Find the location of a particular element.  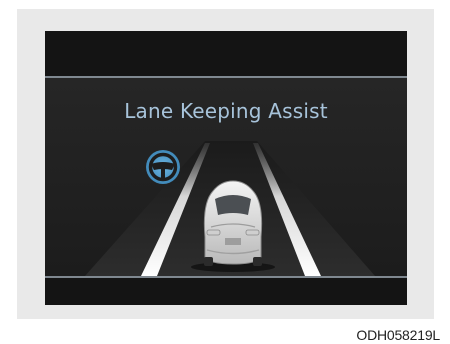

figure-code: ODH058219L is located at coordinates (398, 335).